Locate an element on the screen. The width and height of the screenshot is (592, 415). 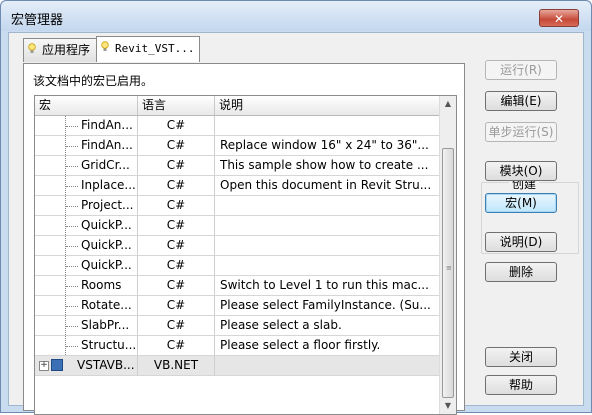
table-row: SlabPr... C# Please select a slab. is located at coordinates (237, 326).